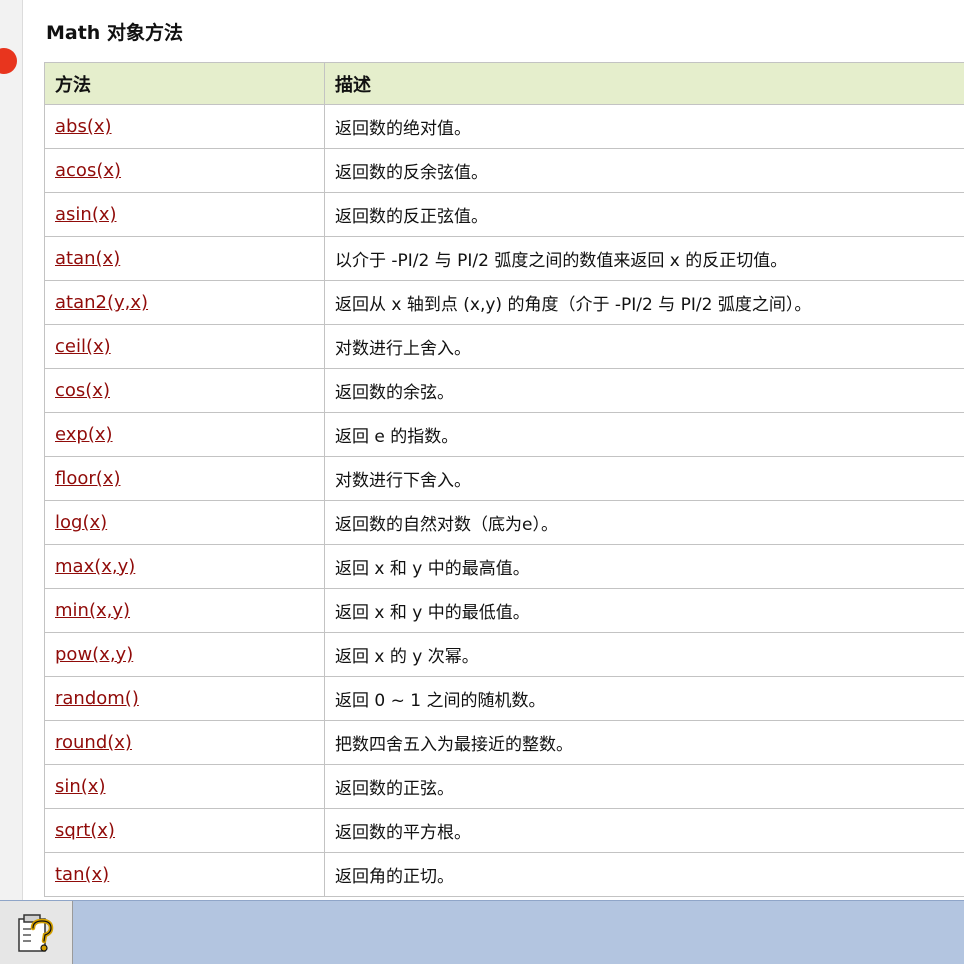 The image size is (964, 964). I want to click on description-cell: 返回数的反正弦值。, so click(644, 214).